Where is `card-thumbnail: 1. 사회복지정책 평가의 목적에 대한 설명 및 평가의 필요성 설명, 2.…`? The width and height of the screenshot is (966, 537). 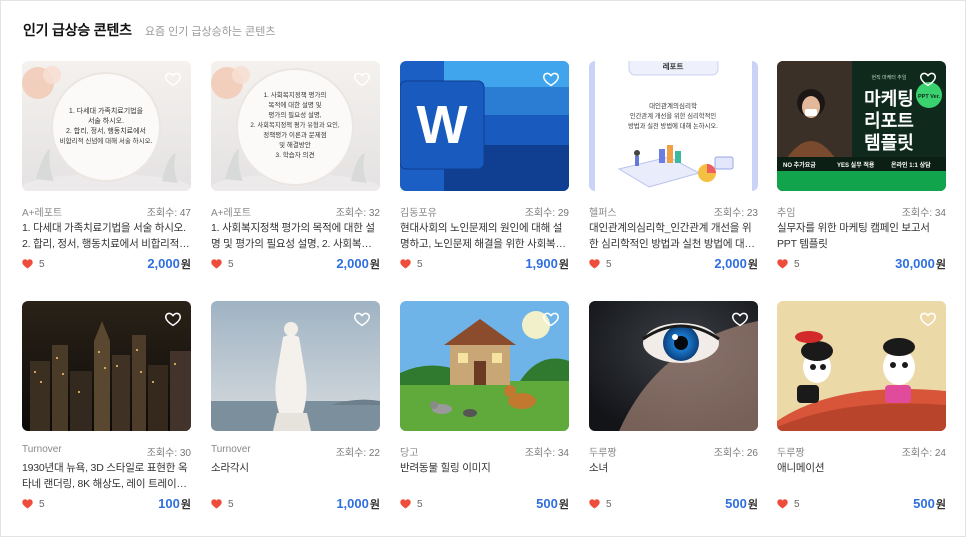 card-thumbnail: 1. 사회복지정책 평가의 목적에 대한 설명 및 평가의 필요성 설명, 2.… is located at coordinates (295, 126).